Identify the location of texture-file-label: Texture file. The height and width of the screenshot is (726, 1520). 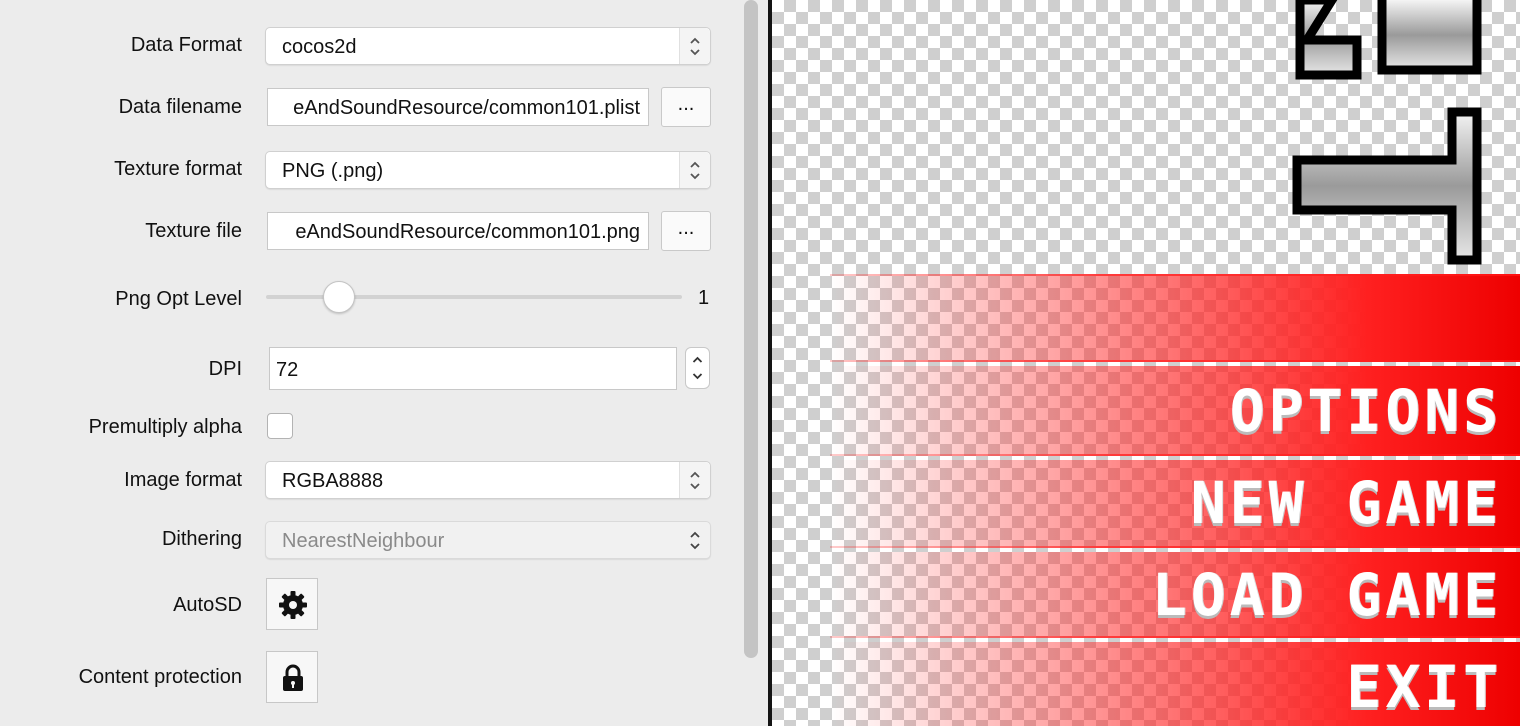
(193, 231).